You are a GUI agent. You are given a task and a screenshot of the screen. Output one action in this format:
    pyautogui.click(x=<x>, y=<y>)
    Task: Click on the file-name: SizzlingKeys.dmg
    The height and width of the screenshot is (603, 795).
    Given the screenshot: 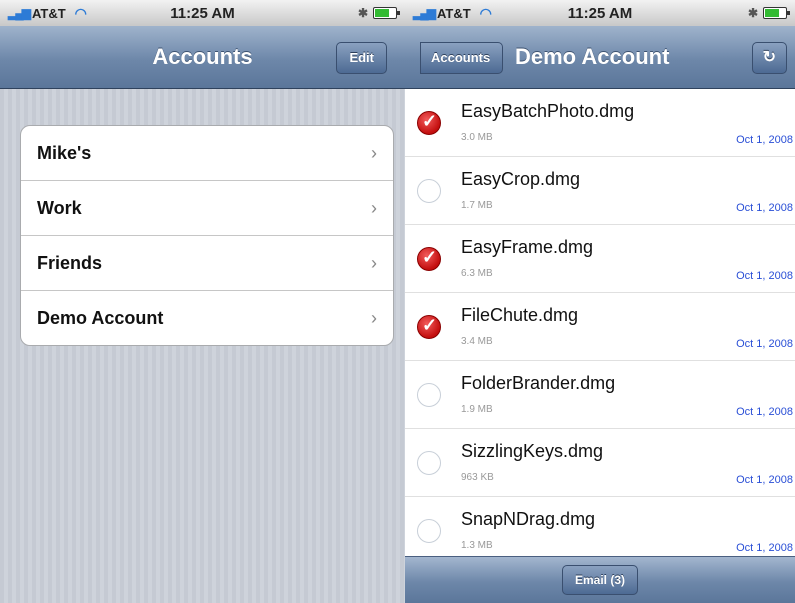 What is the action you would take?
    pyautogui.click(x=532, y=451)
    